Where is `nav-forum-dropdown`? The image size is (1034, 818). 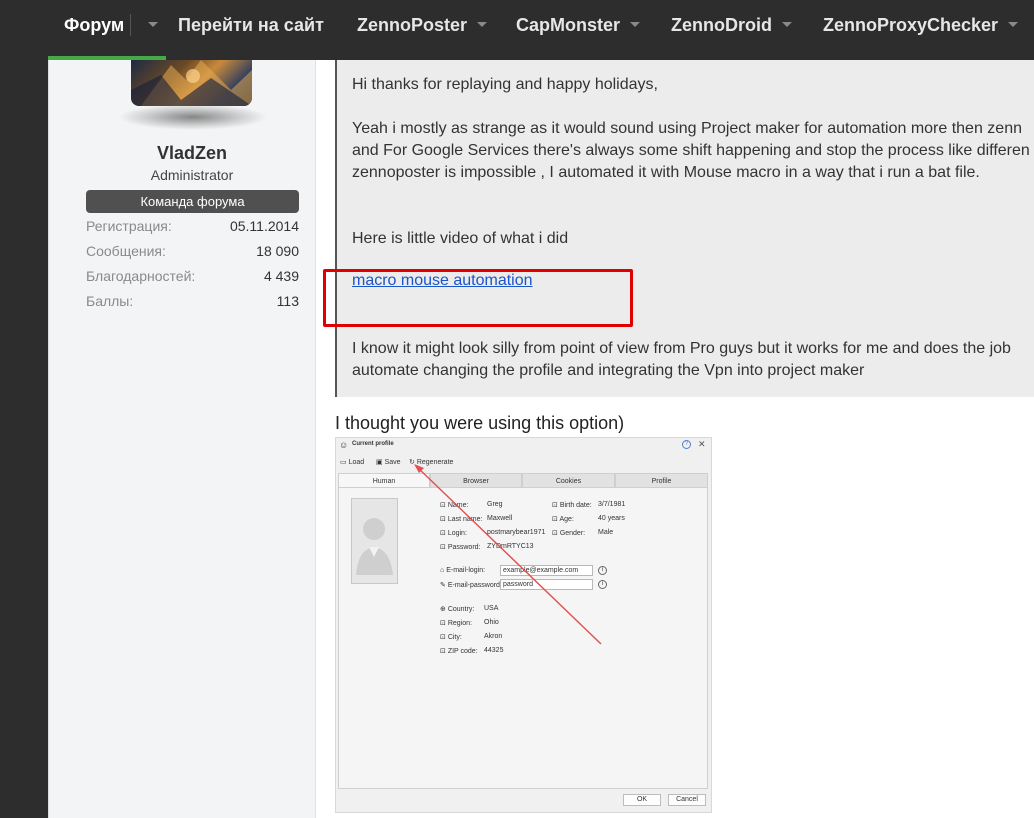 nav-forum-dropdown is located at coordinates (148, 25).